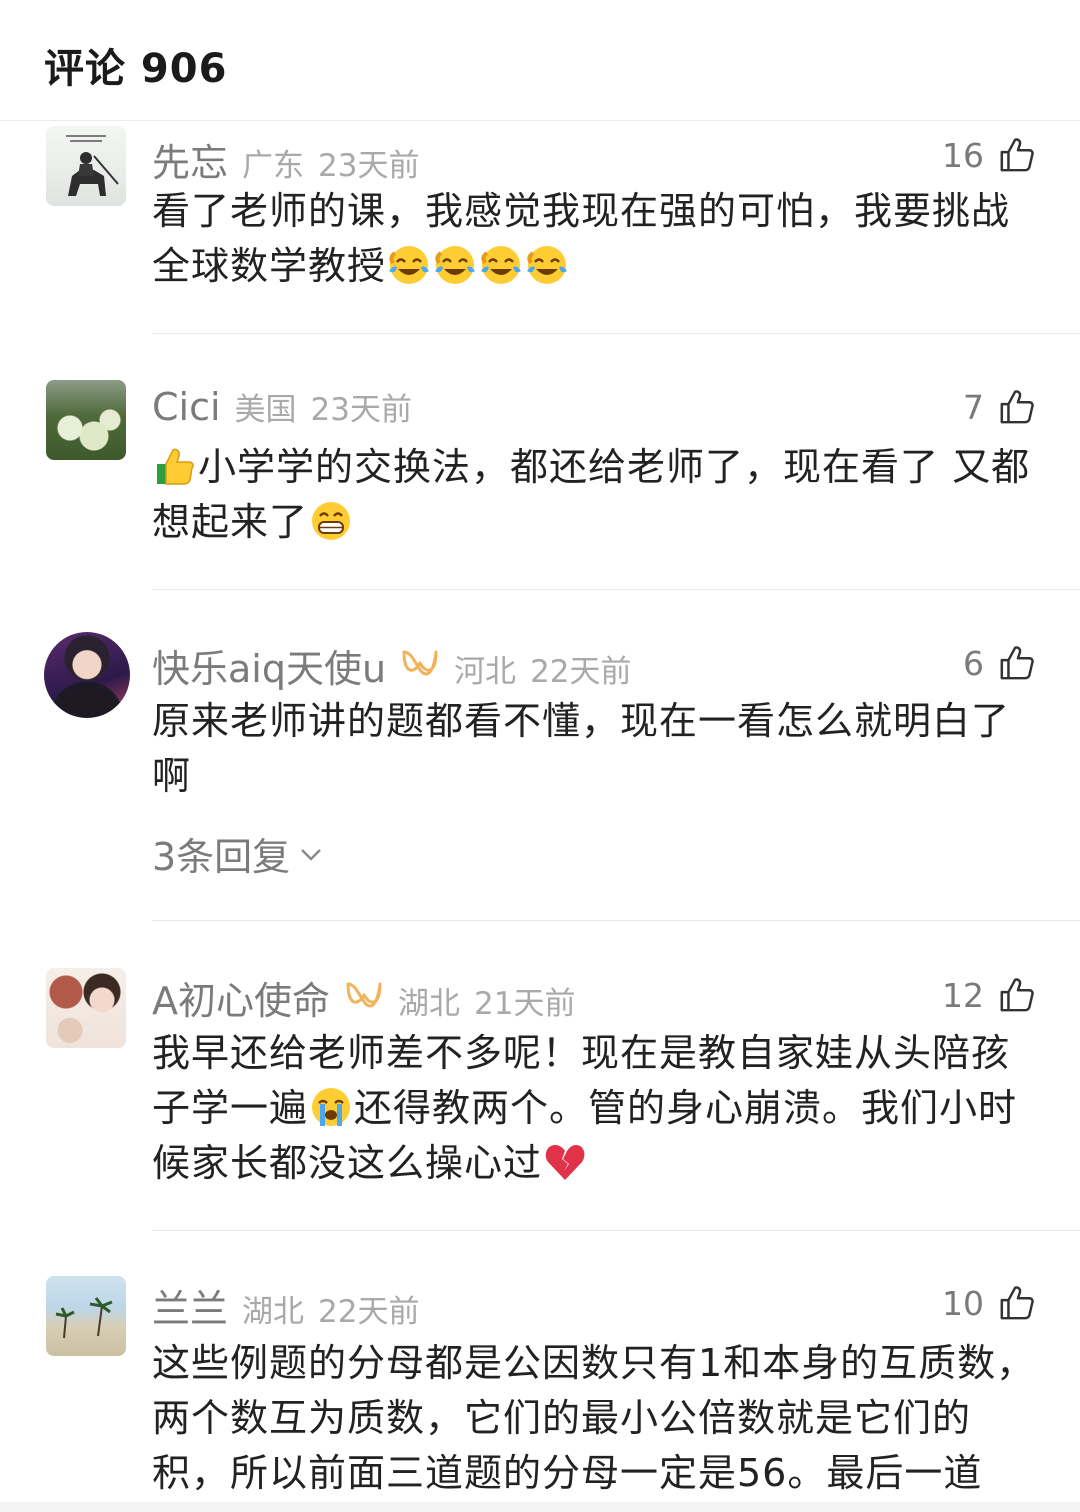 This screenshot has height=1512, width=1080. Describe the element at coordinates (175, 466) in the screenshot. I see `thumbs-up-emoji-icon` at that location.